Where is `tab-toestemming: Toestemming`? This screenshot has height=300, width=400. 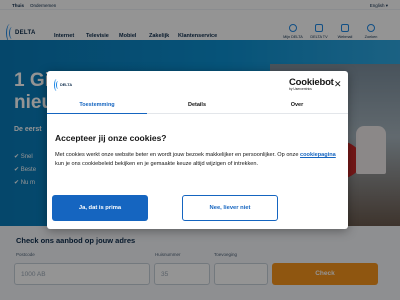 tab-toestemming: Toestemming is located at coordinates (97, 106).